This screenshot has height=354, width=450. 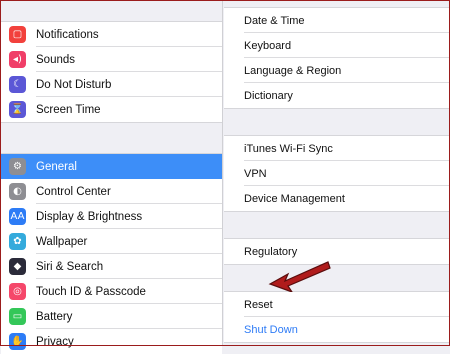 What do you see at coordinates (336, 148) in the screenshot?
I see `itunes-wifi-sync-row: iTunes Wi-Fi Sync` at bounding box center [336, 148].